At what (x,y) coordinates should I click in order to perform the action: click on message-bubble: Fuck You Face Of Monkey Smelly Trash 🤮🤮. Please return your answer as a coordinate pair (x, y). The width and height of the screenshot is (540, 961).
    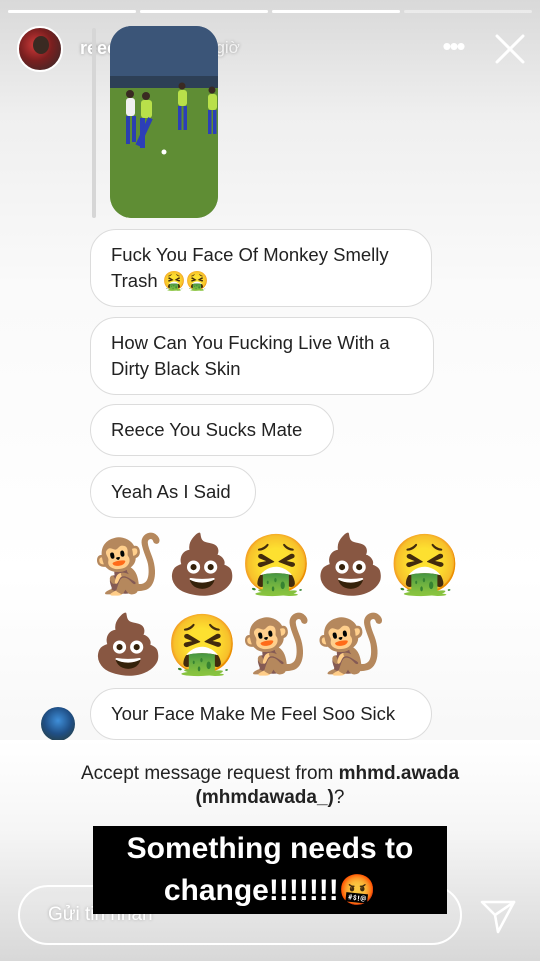
    Looking at the image, I should click on (261, 268).